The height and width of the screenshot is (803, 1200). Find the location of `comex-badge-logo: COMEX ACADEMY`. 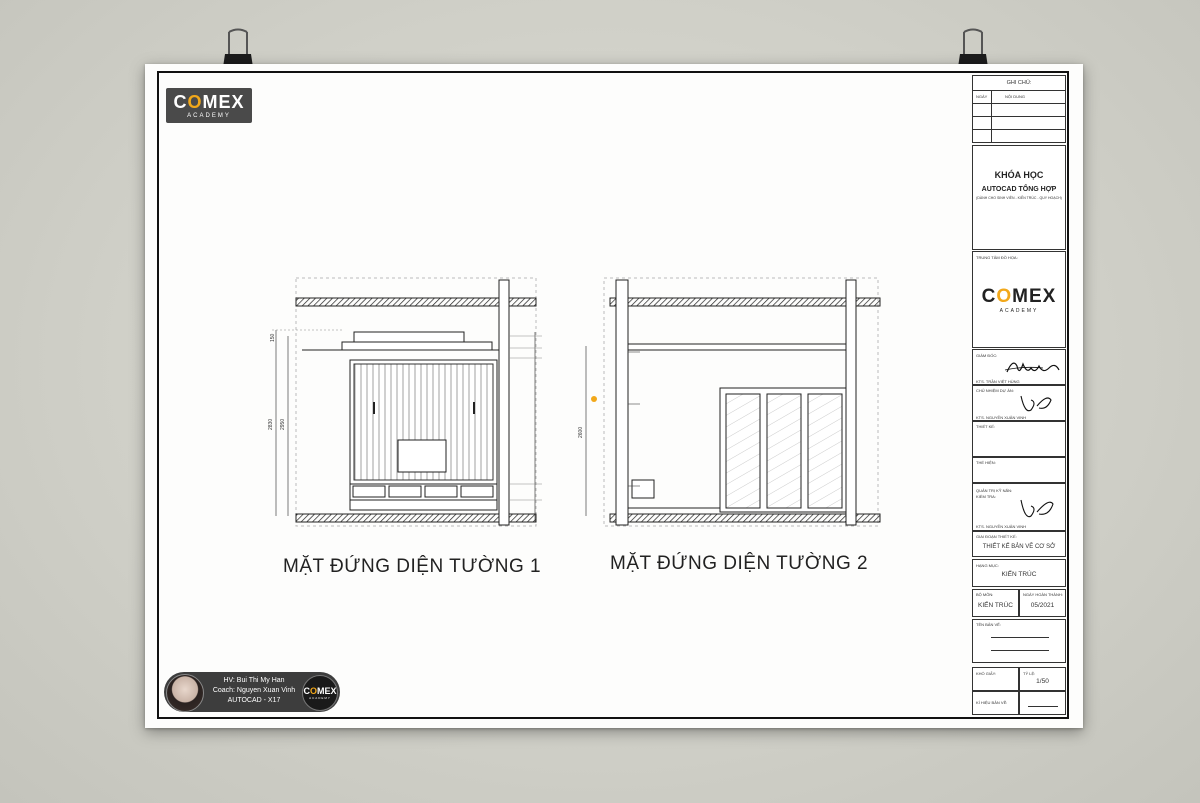

comex-badge-logo: COMEX ACADEMY is located at coordinates (320, 693).